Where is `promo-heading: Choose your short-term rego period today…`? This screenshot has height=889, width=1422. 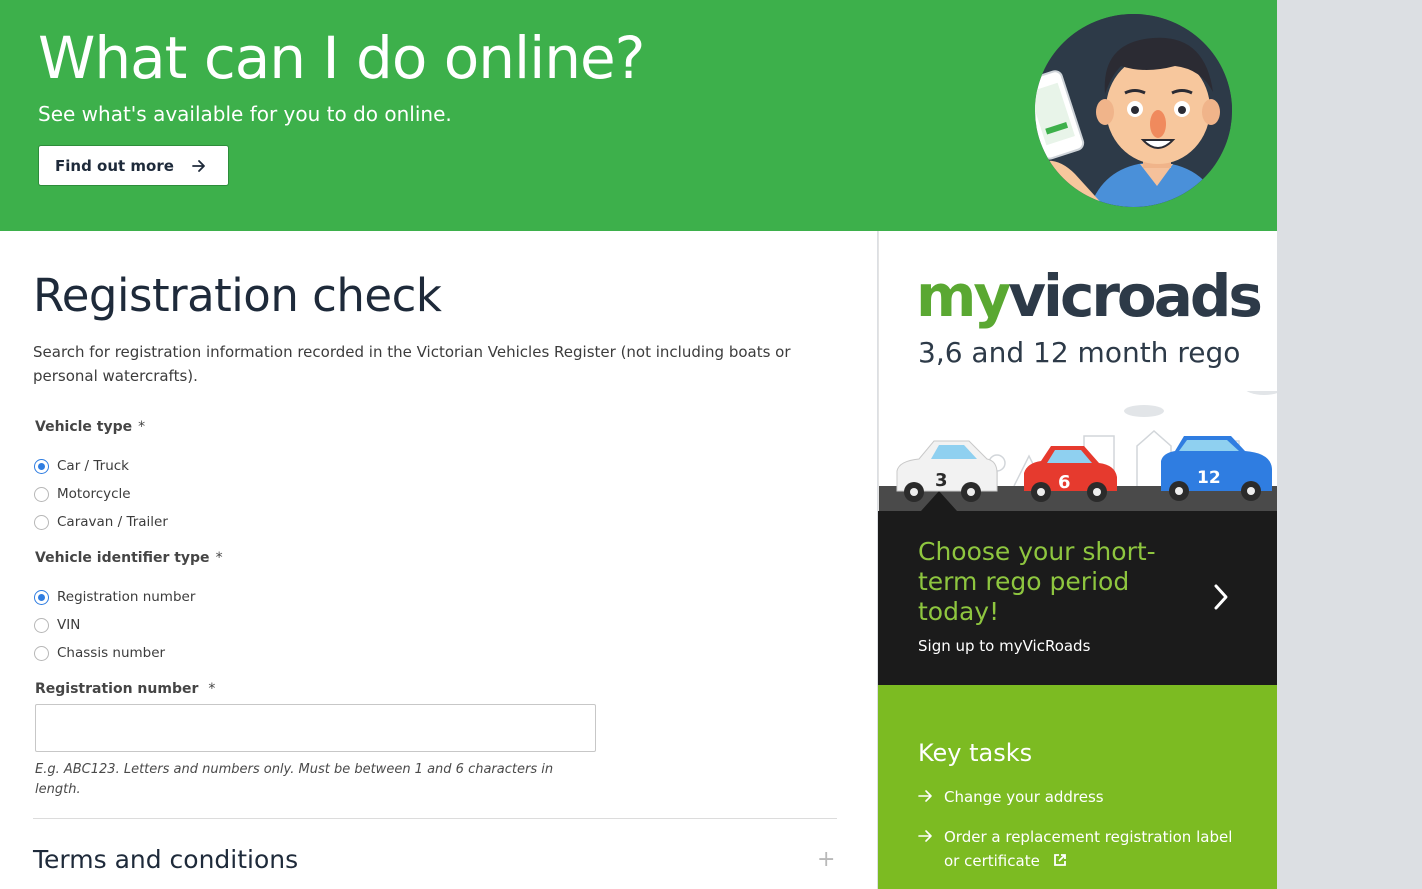
promo-heading: Choose your short-term rego period today… is located at coordinates (1037, 581).